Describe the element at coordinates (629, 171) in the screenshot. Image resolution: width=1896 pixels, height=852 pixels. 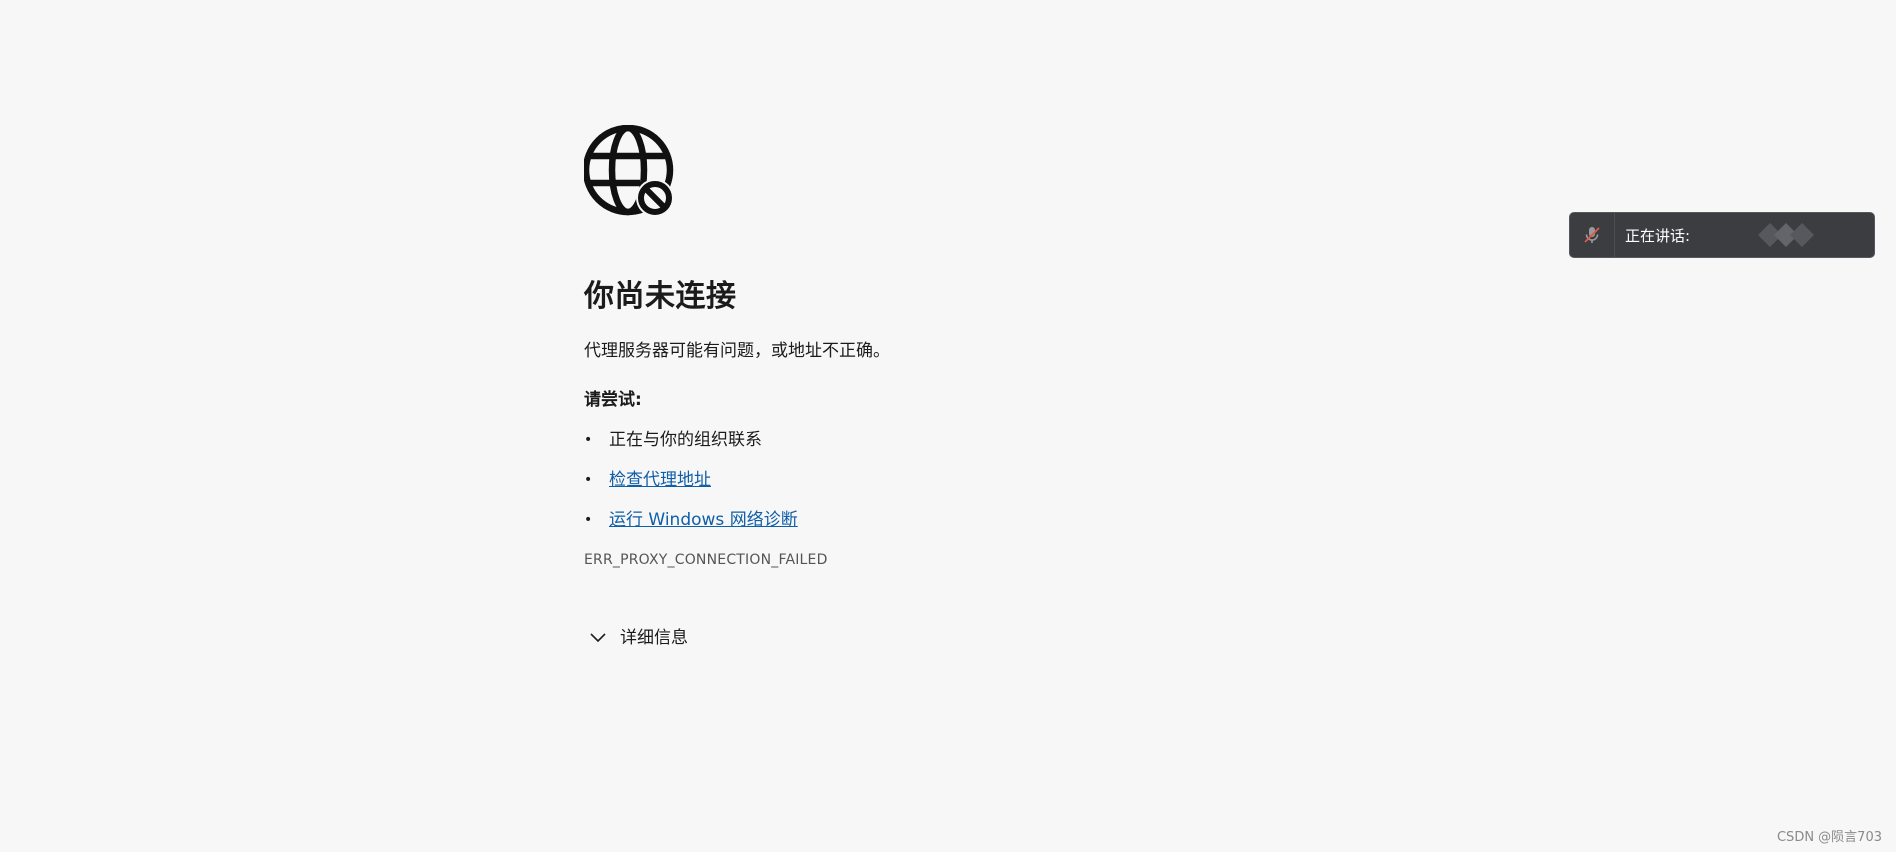
I see `globe-blocked-icon` at that location.